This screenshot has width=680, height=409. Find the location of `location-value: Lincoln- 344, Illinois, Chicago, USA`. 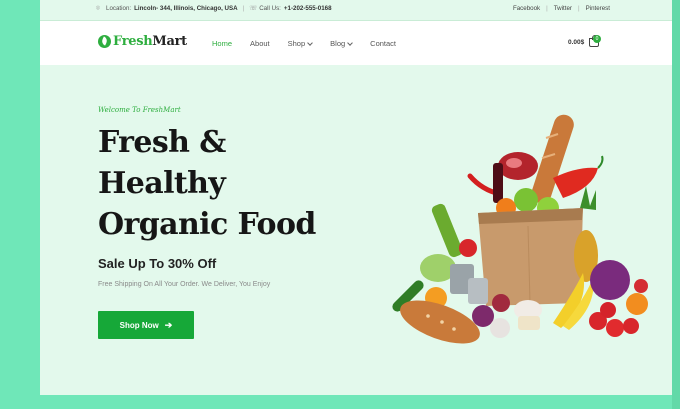

location-value: Lincoln- 344, Illinois, Chicago, USA is located at coordinates (186, 8).